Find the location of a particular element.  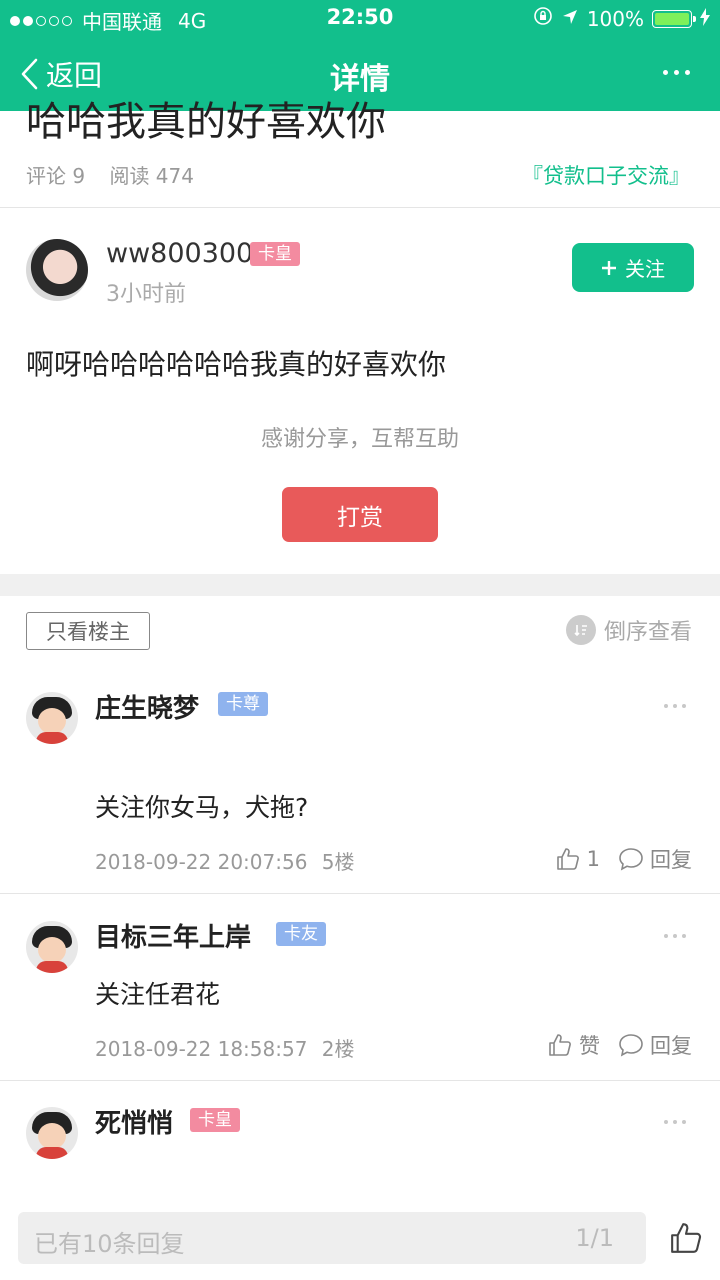

sort-icon is located at coordinates (580, 630).